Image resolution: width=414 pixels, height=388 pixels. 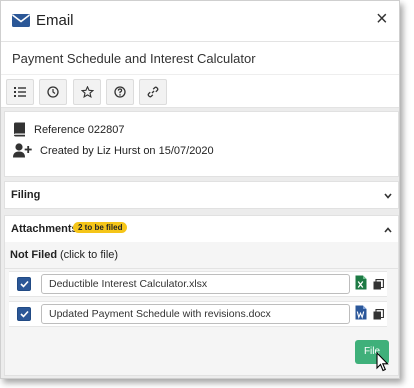 I want to click on link-icon, so click(x=153, y=92).